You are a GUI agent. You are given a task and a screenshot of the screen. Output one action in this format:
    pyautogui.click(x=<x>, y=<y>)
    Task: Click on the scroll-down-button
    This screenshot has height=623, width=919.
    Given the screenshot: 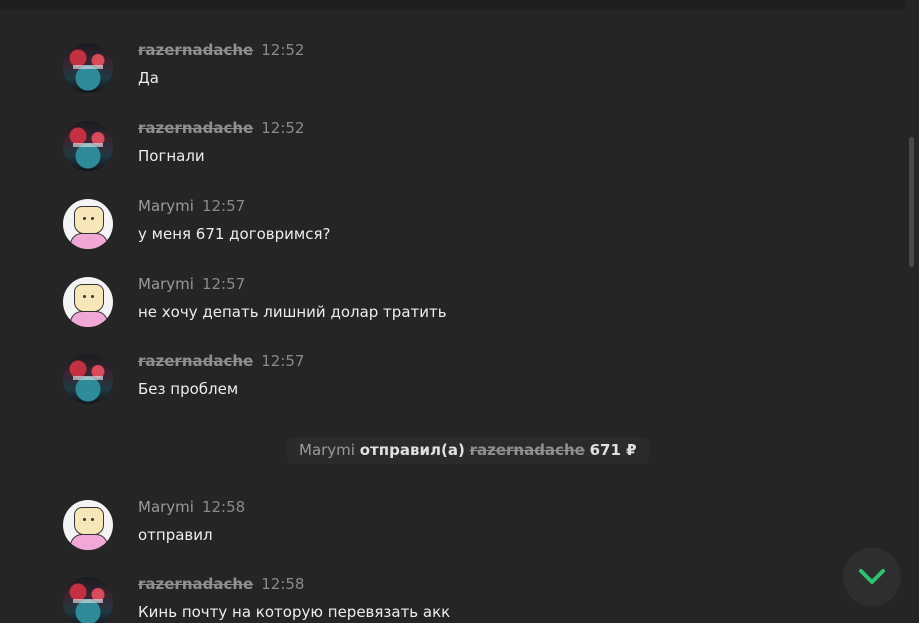 What is the action you would take?
    pyautogui.click(x=872, y=577)
    